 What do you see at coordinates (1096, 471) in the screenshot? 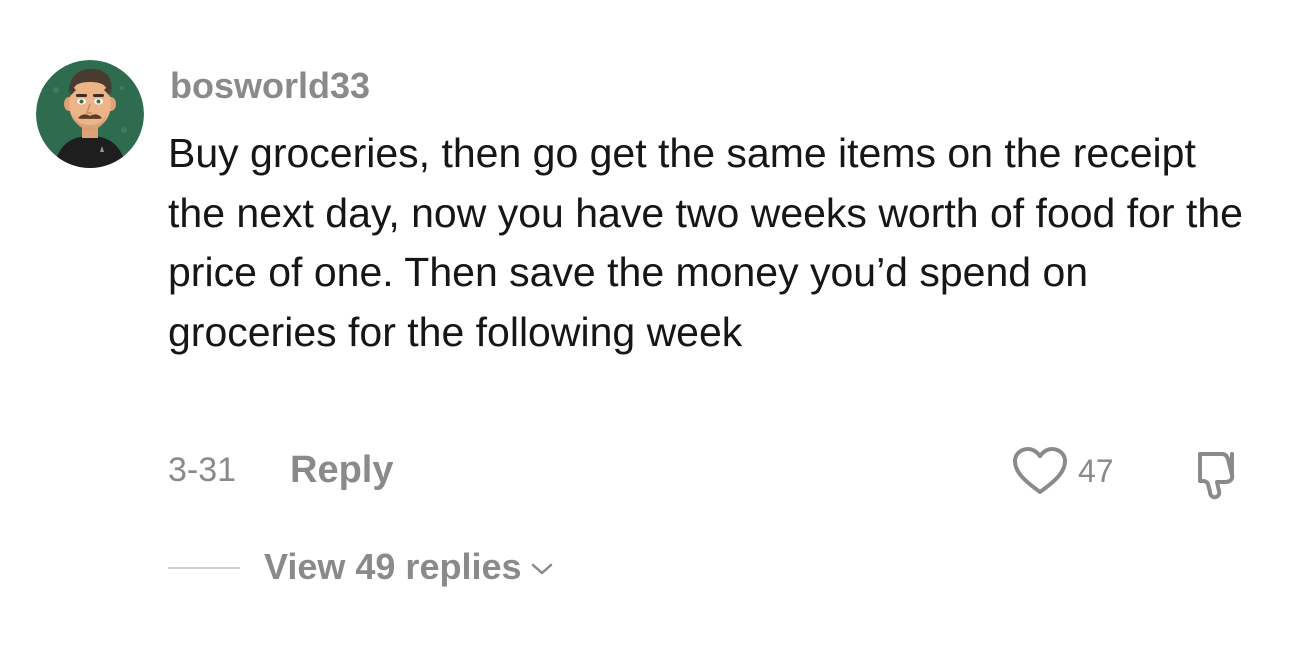
I see `like-count: 47` at bounding box center [1096, 471].